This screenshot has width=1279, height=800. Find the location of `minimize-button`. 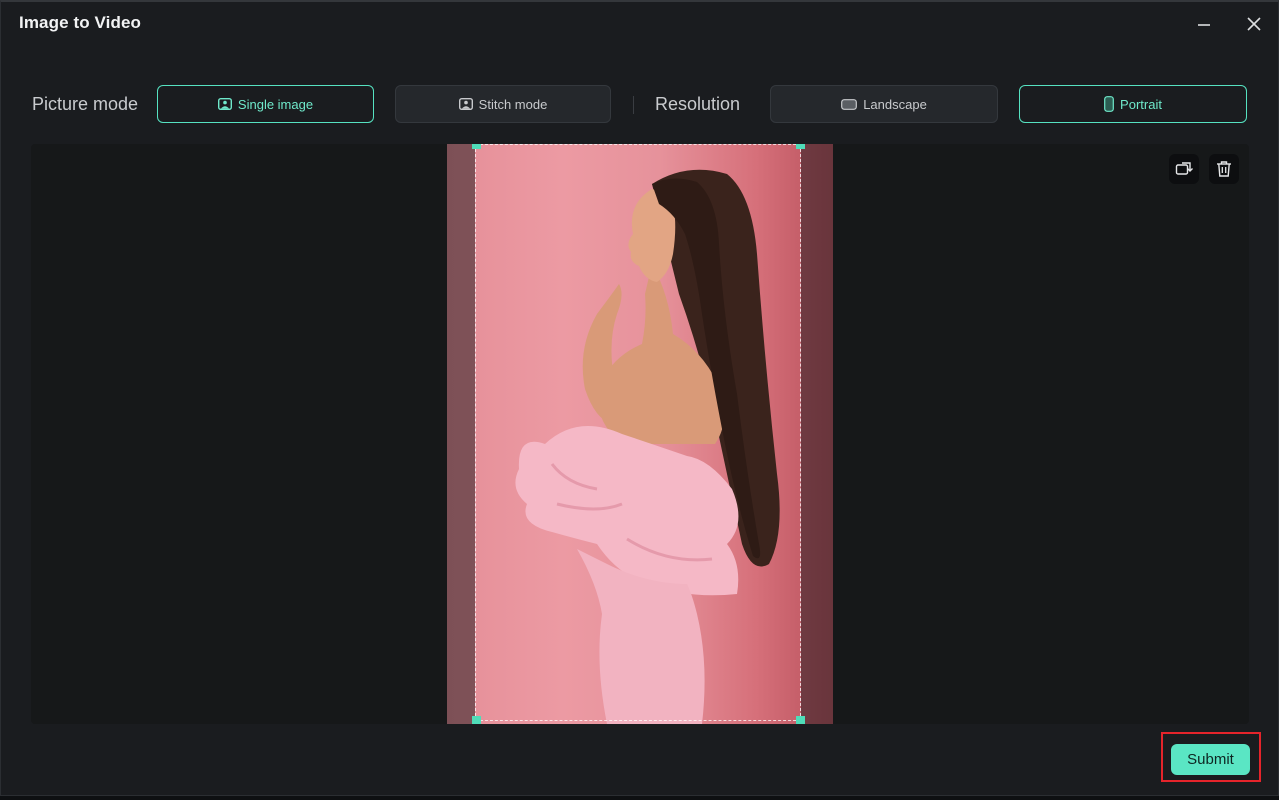

minimize-button is located at coordinates (1204, 24).